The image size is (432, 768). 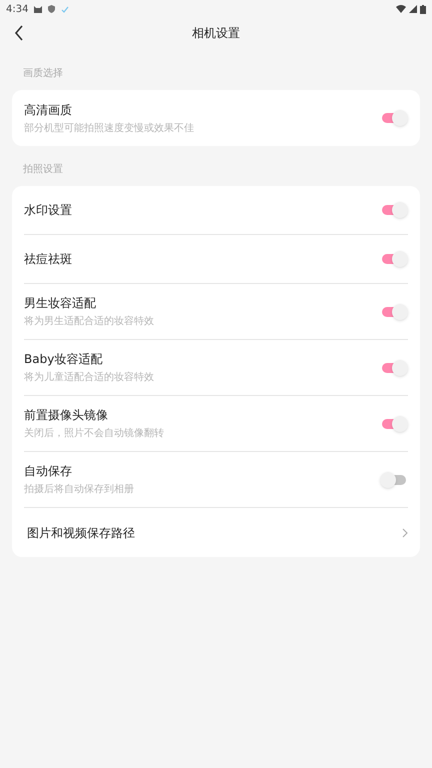 What do you see at coordinates (401, 9) in the screenshot?
I see `wifi-icon` at bounding box center [401, 9].